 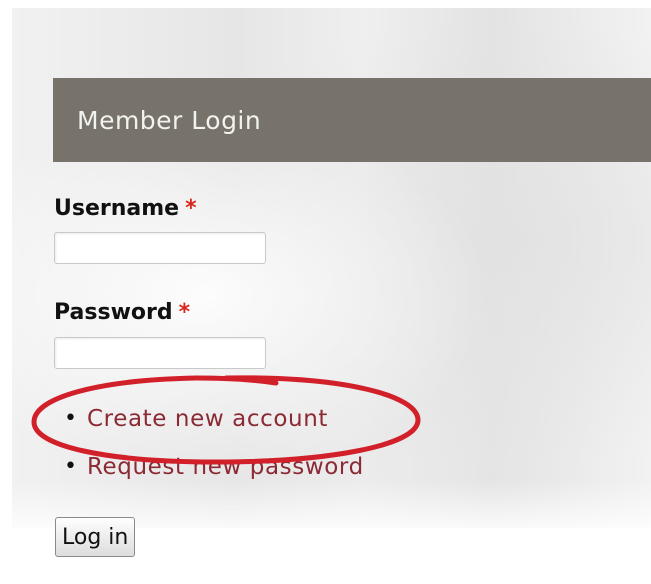 I want to click on log-in-button: Log in, so click(x=95, y=537).